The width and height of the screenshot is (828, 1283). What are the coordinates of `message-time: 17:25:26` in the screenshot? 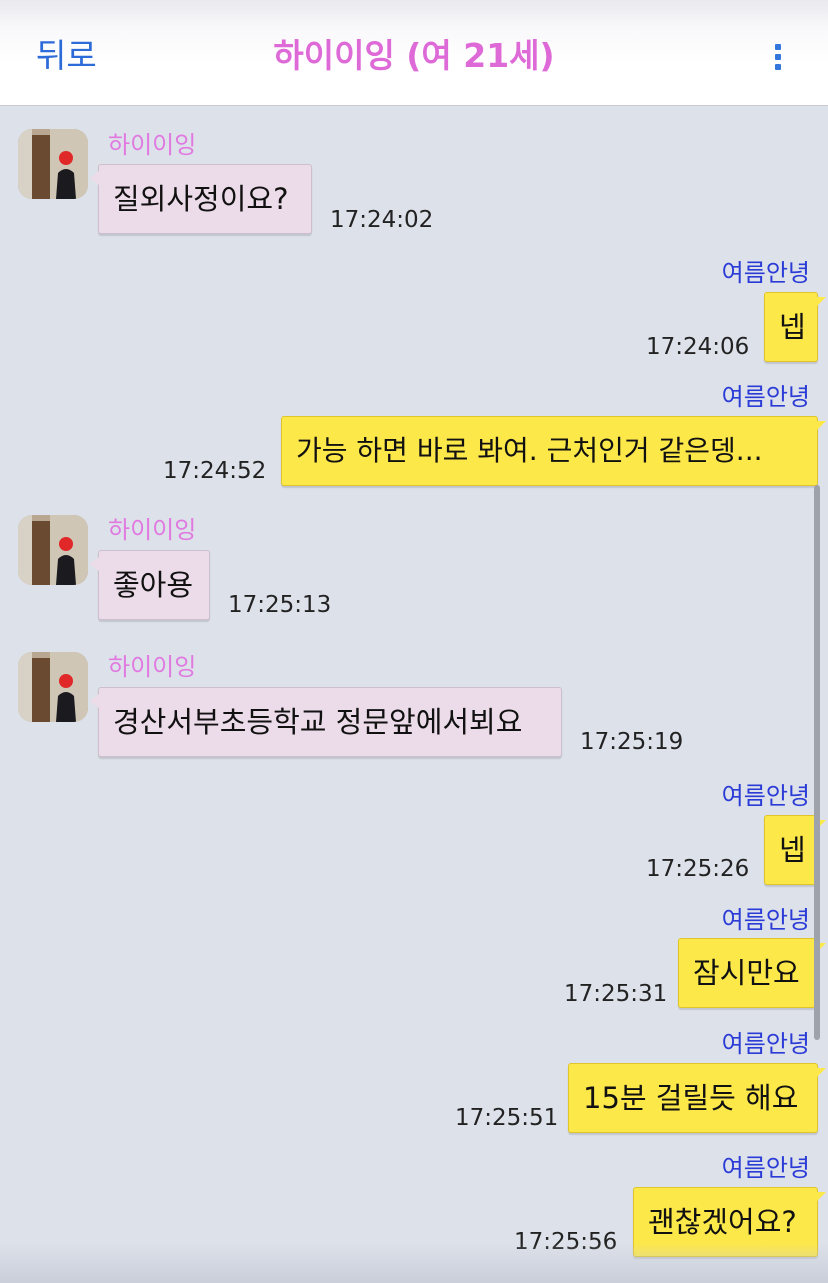 It's located at (698, 869).